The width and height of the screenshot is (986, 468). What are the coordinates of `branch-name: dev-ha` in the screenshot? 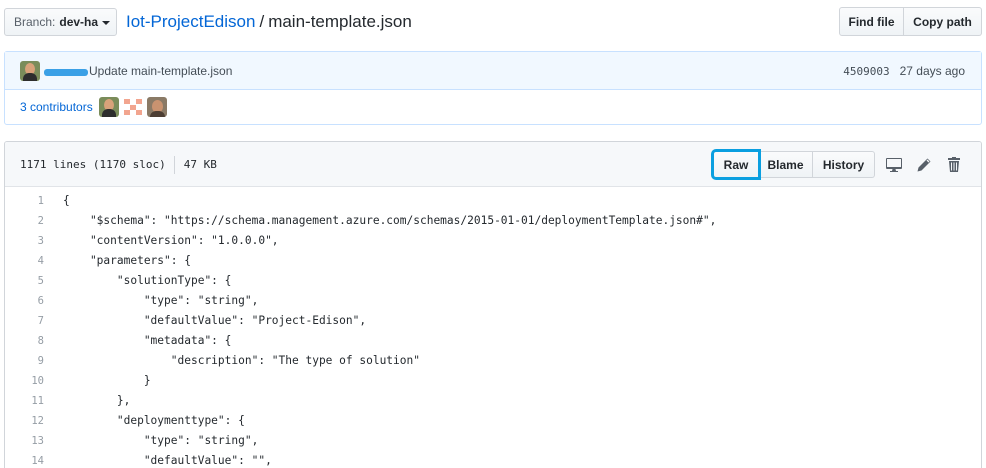 It's located at (79, 22).